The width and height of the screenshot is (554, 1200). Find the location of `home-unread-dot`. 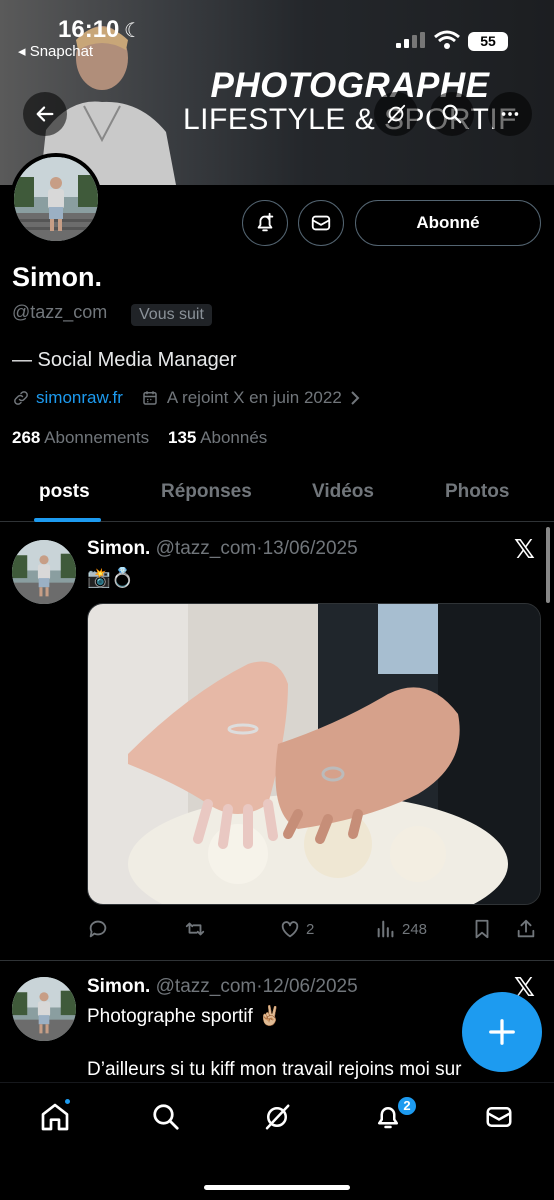

home-unread-dot is located at coordinates (67, 1101).